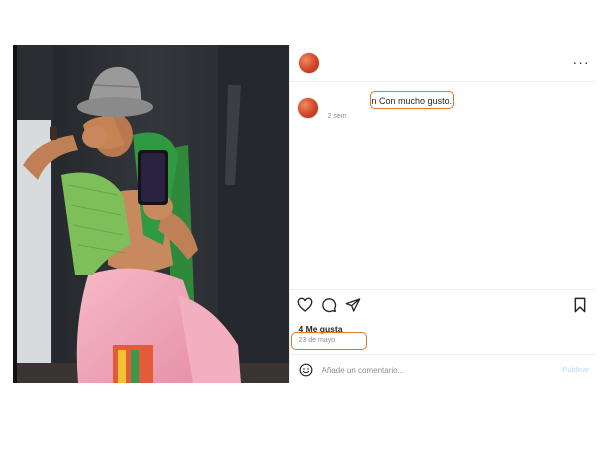  What do you see at coordinates (575, 369) in the screenshot?
I see `publish-button: Publicar` at bounding box center [575, 369].